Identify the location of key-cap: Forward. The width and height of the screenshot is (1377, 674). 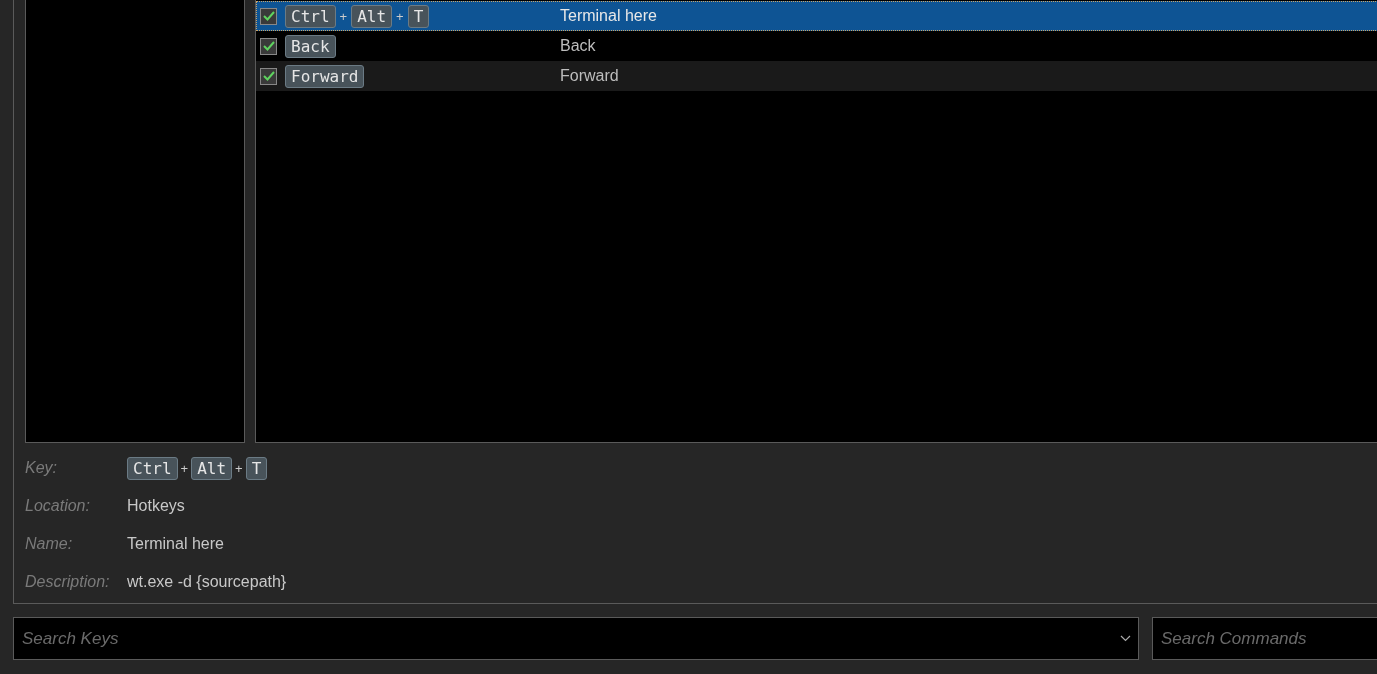
(325, 76).